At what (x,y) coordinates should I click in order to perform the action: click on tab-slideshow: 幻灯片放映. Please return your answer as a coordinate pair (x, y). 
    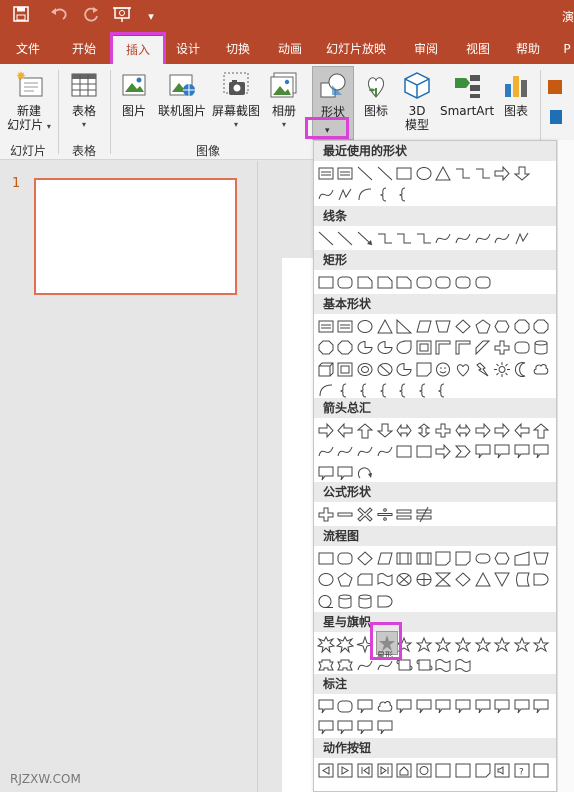
    Looking at the image, I should click on (356, 49).